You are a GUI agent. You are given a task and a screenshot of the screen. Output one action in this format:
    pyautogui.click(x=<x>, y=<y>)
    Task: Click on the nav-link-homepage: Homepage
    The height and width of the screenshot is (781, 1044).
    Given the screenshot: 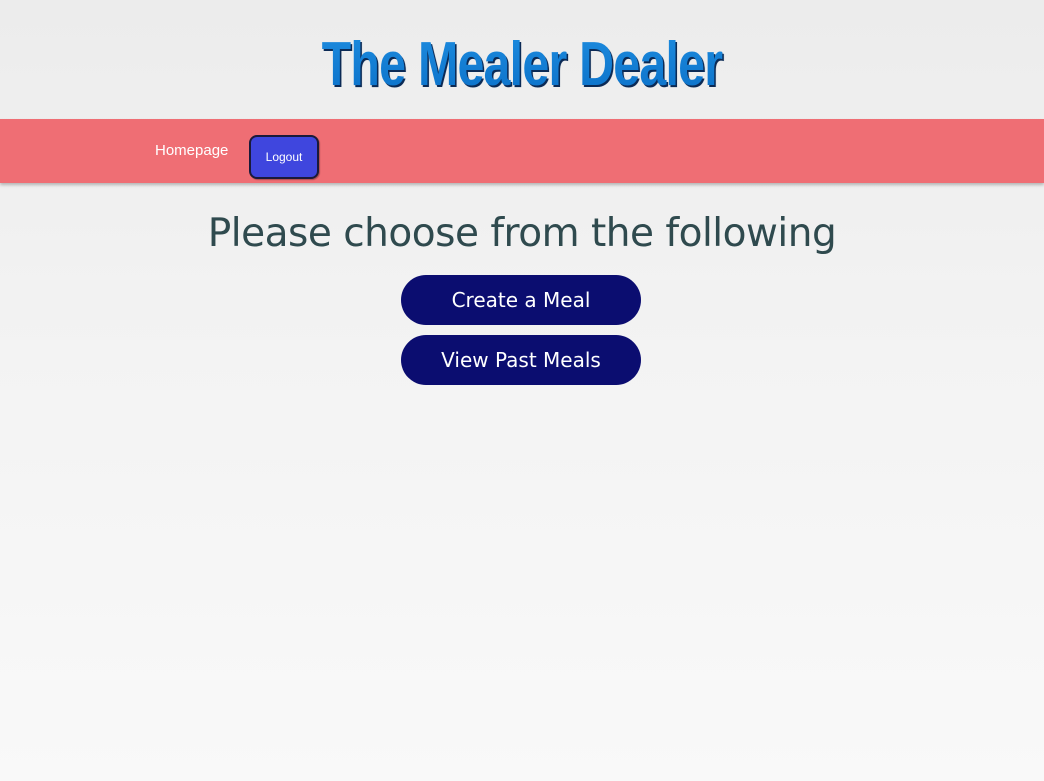 What is the action you would take?
    pyautogui.click(x=191, y=151)
    